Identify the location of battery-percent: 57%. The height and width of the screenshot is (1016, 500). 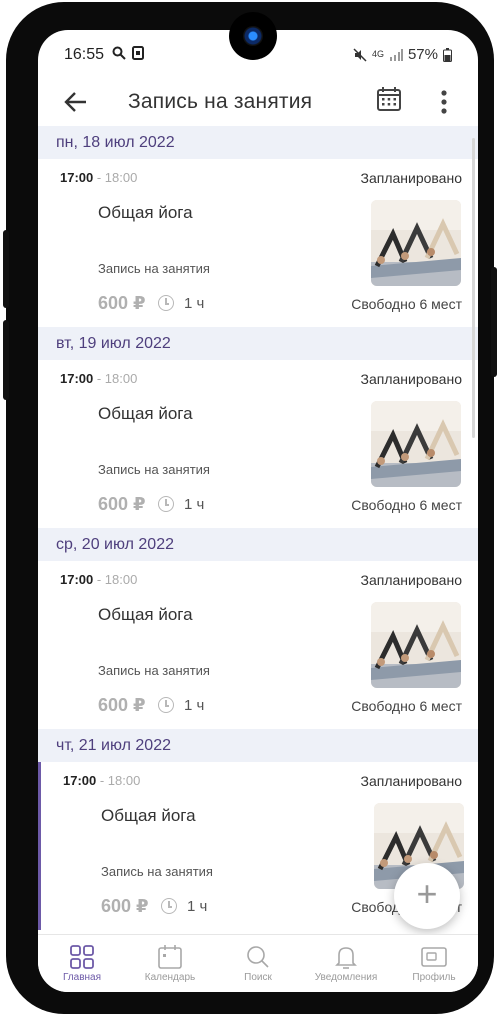
(422, 54).